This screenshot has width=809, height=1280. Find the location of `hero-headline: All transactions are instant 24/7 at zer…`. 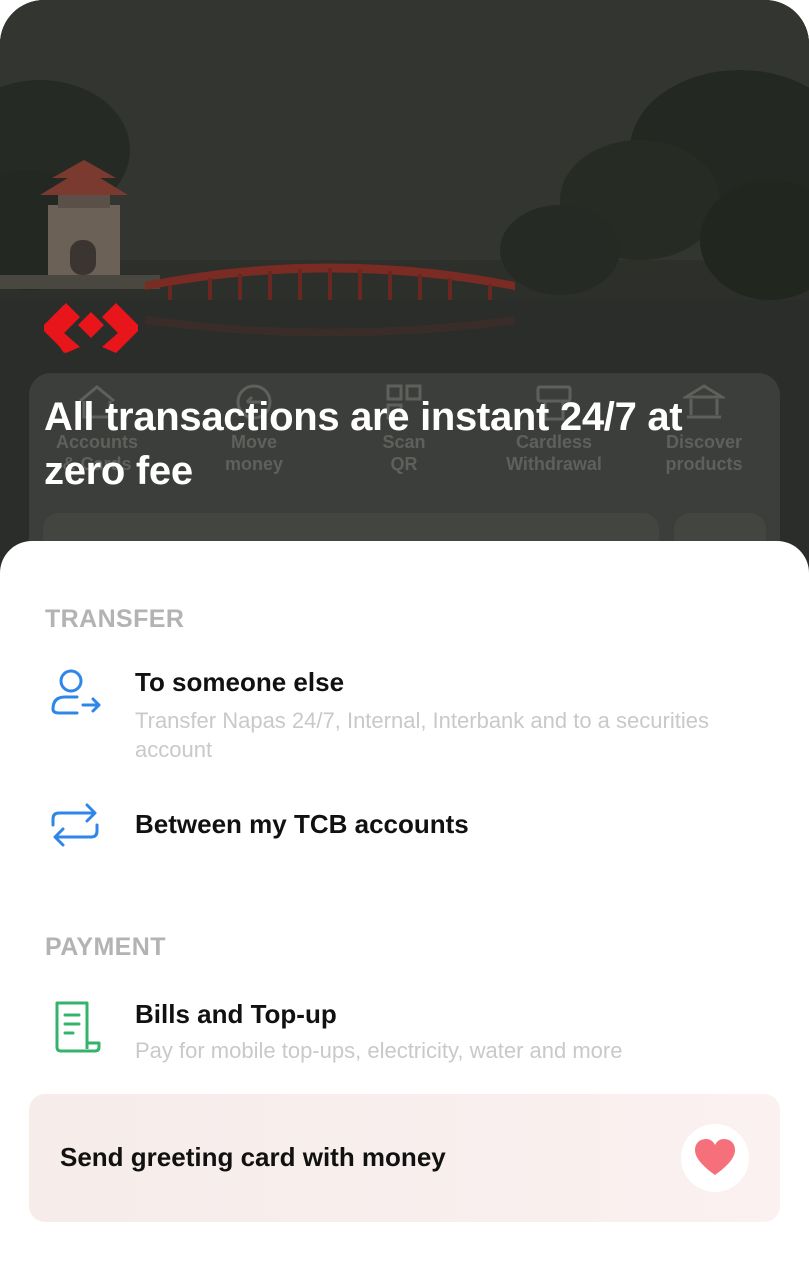

hero-headline: All transactions are instant 24/7 at zer… is located at coordinates (363, 444).